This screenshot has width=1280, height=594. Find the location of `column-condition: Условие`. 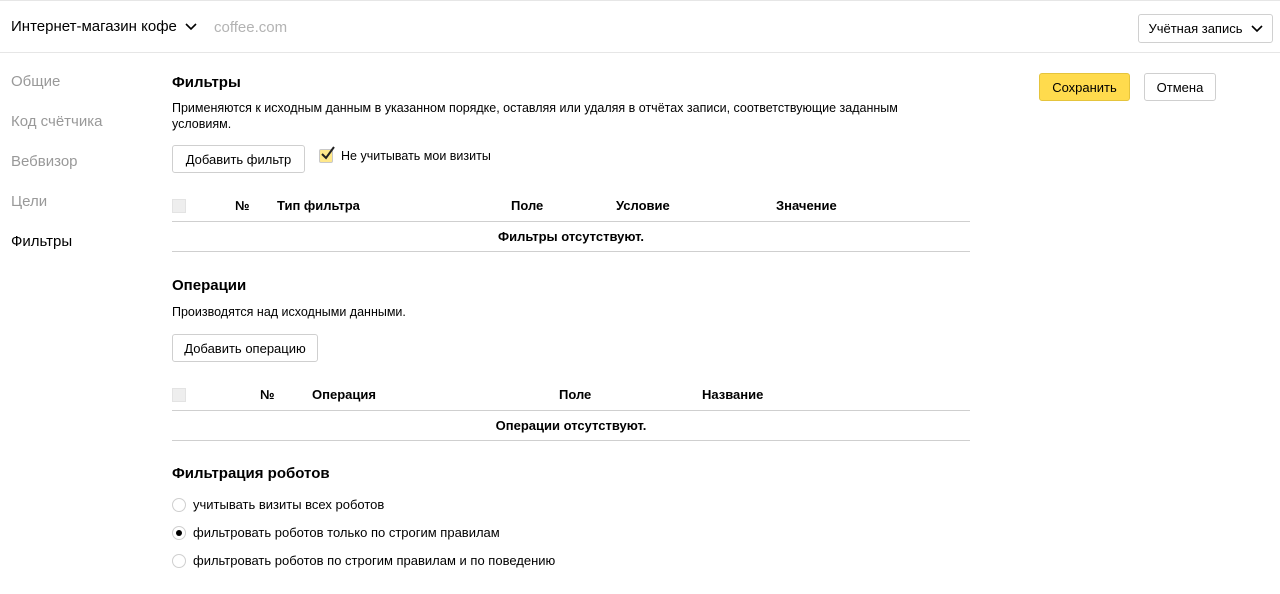

column-condition: Условие is located at coordinates (643, 205).